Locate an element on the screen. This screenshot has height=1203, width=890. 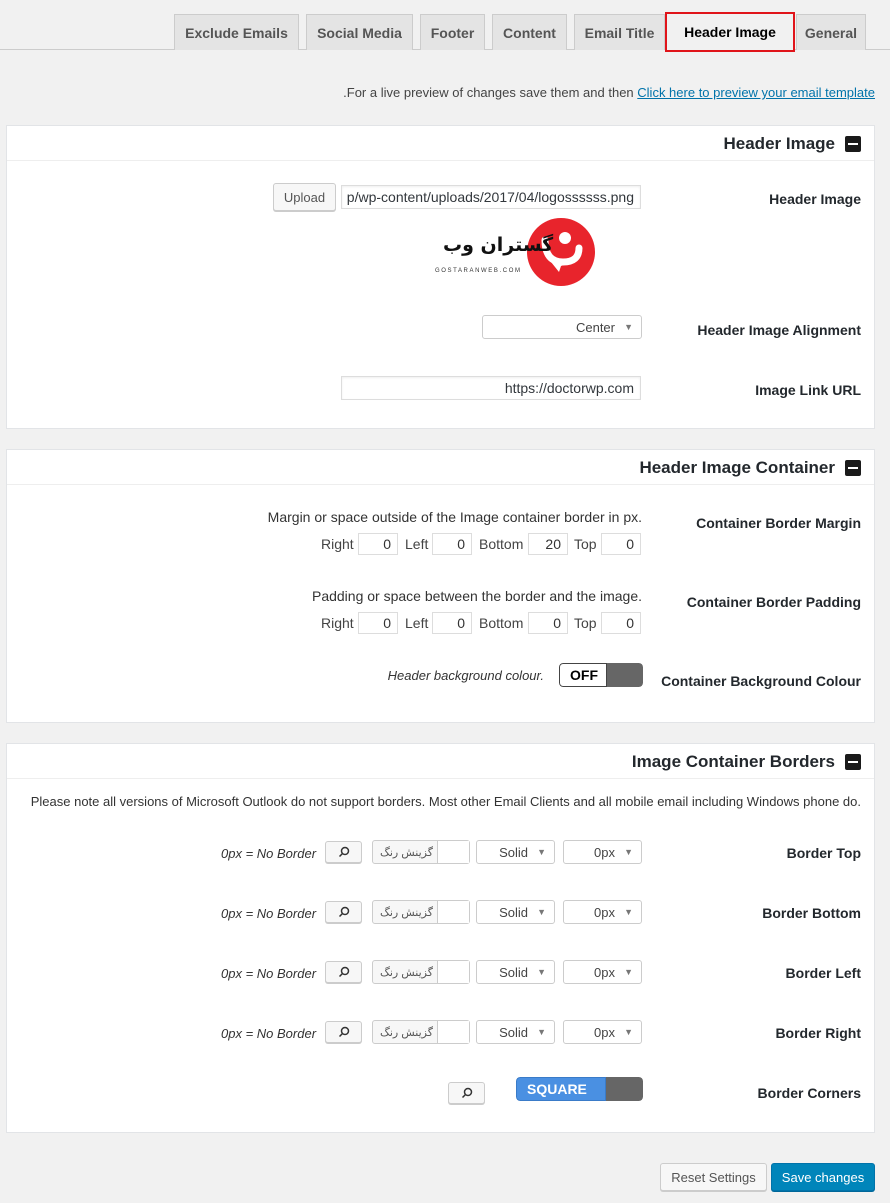
tab-header-image: Header Image is located at coordinates (730, 32).